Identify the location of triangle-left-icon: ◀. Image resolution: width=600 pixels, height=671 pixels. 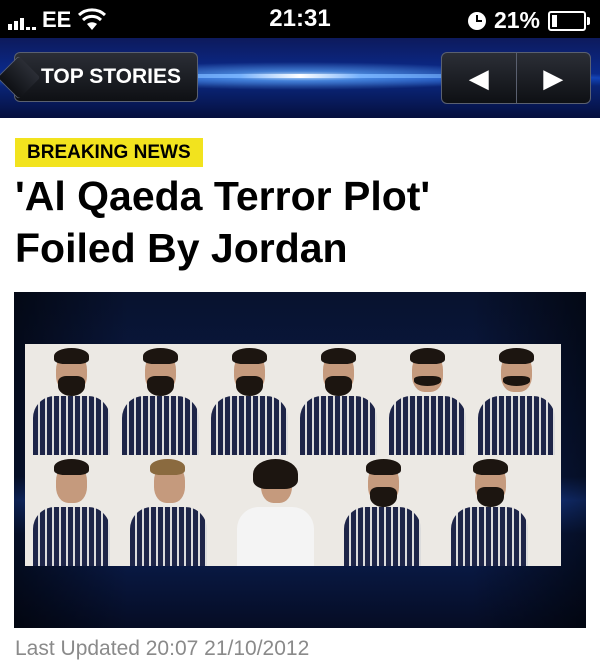
(478, 77).